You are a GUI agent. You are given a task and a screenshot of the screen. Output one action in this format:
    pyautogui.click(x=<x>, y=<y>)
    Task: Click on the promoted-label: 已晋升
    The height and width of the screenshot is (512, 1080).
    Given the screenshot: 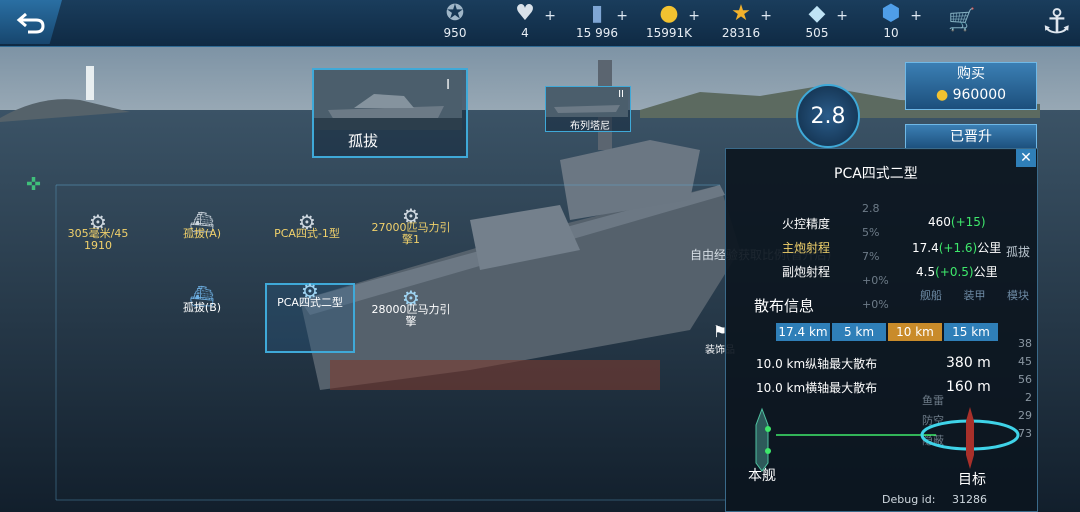 What is the action you would take?
    pyautogui.click(x=971, y=137)
    